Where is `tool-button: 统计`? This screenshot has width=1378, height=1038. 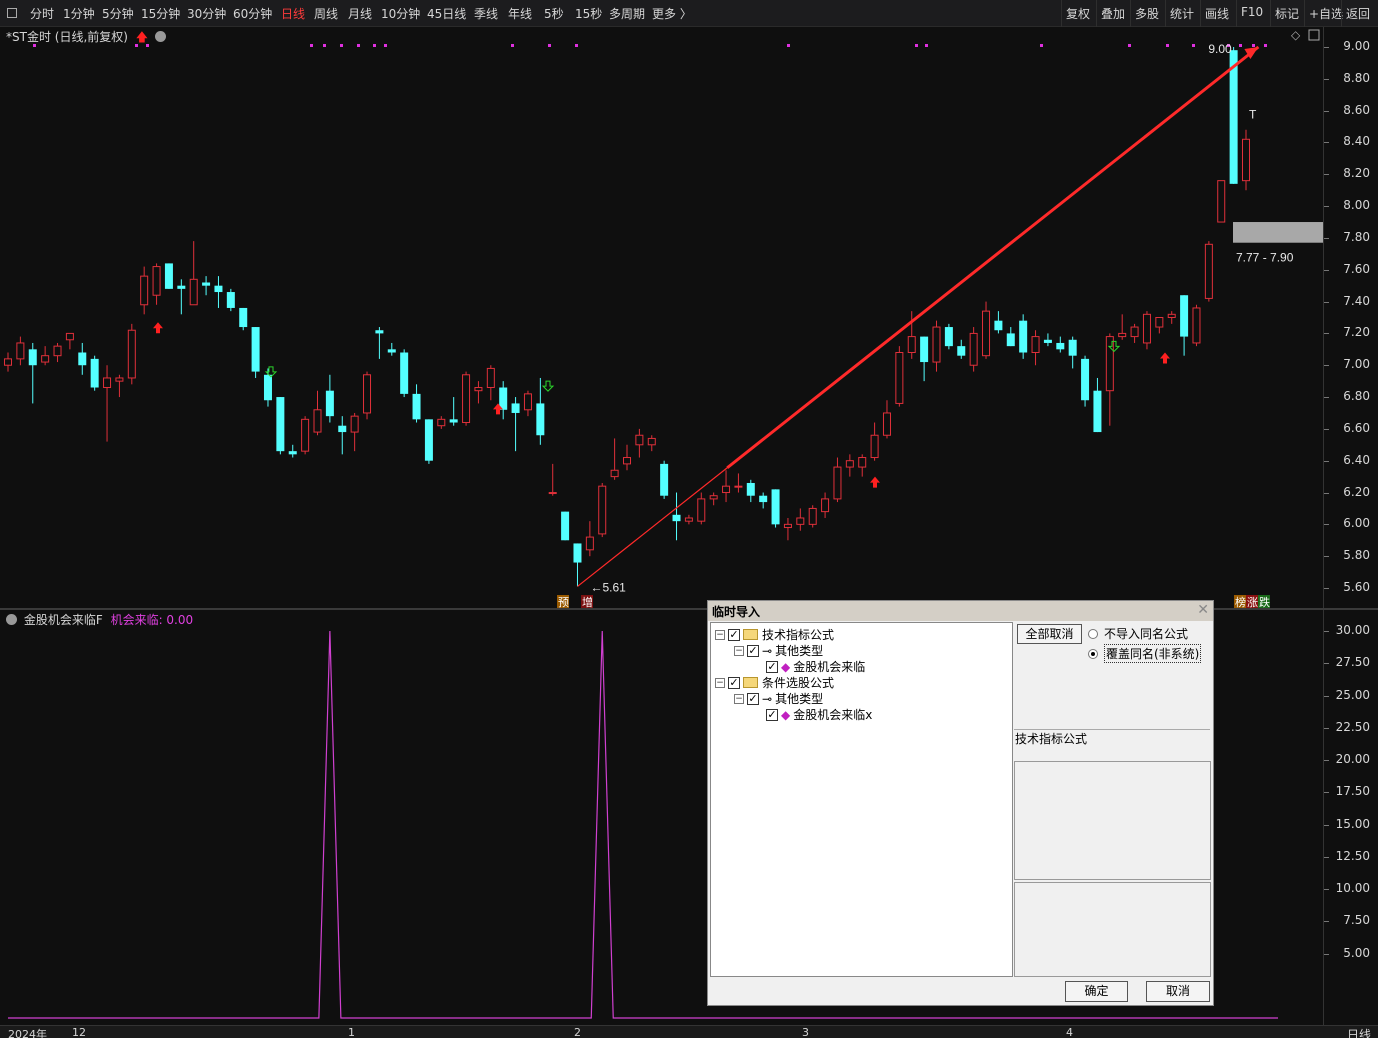 tool-button: 统计 is located at coordinates (1181, 13).